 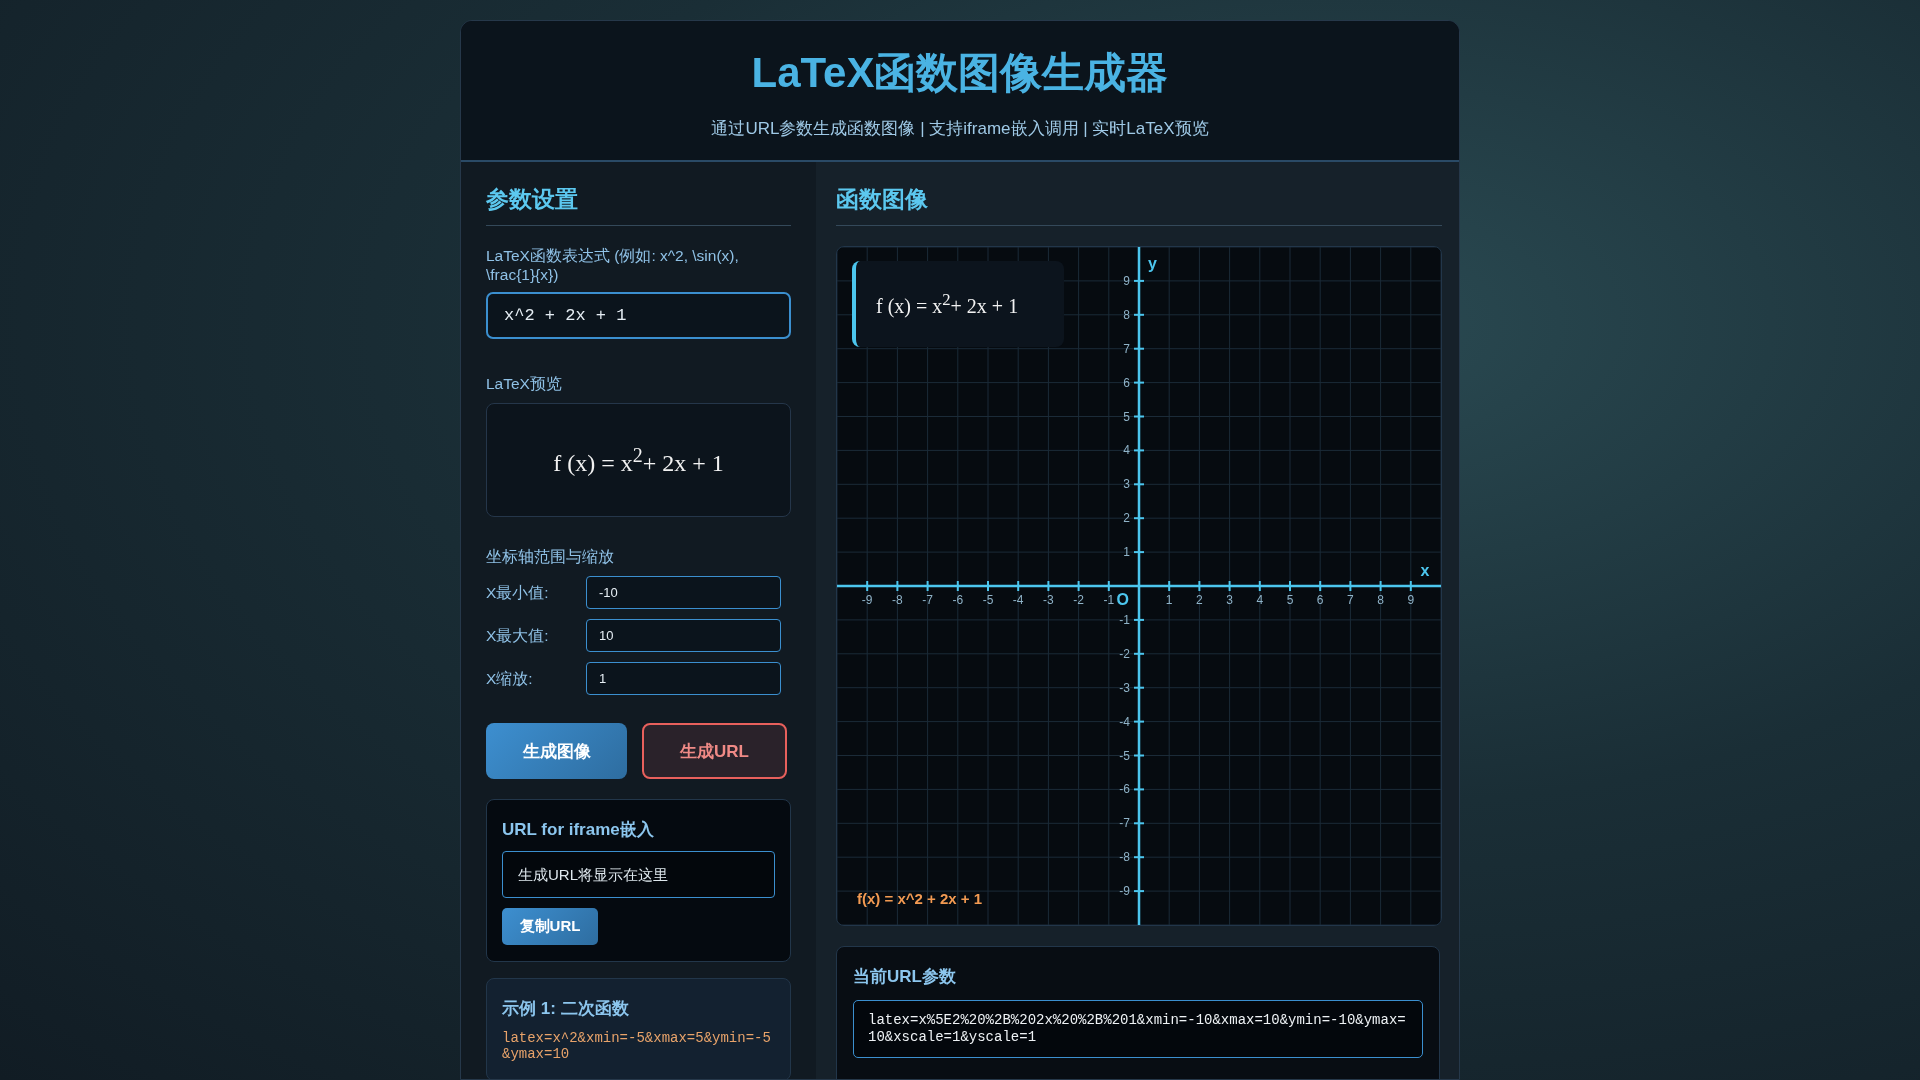 What do you see at coordinates (638, 460) in the screenshot?
I see `formula-preview: f (x) = x$^{2}$+ 2x + 1` at bounding box center [638, 460].